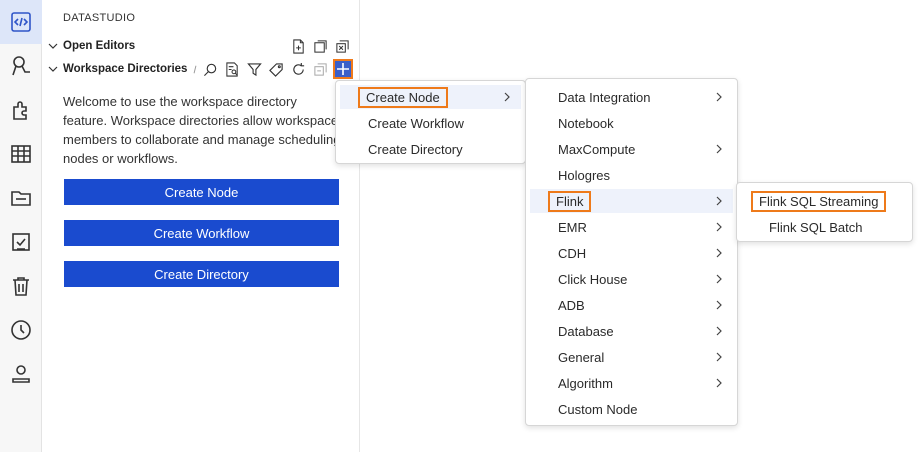 The height and width of the screenshot is (452, 921). What do you see at coordinates (21, 286) in the screenshot?
I see `trash-icon` at bounding box center [21, 286].